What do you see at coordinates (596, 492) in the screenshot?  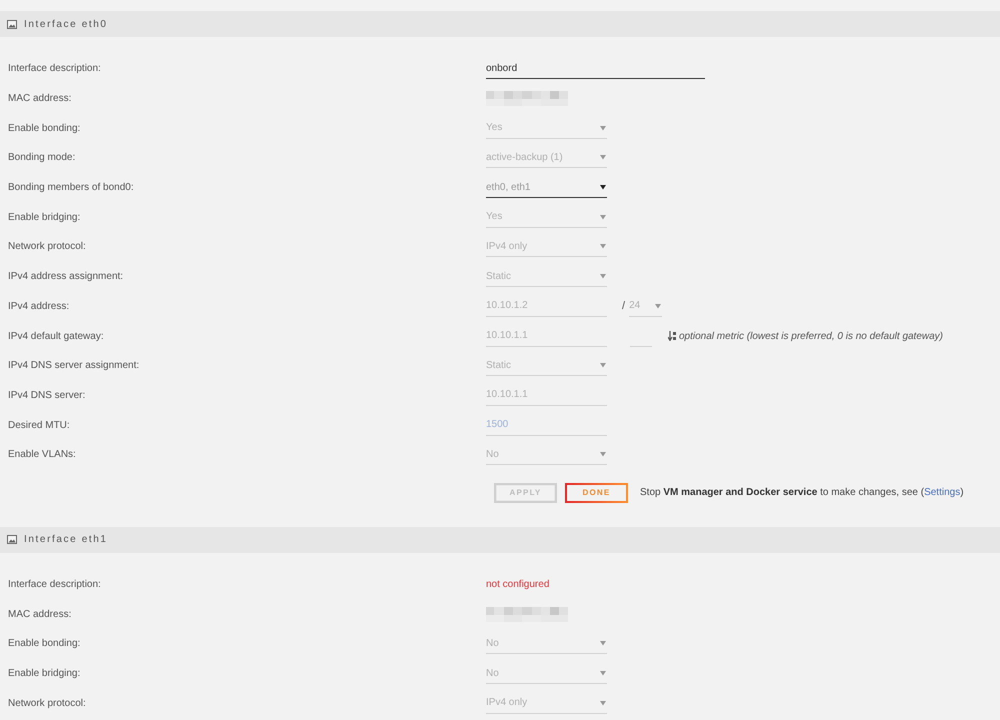 I see `done-button: DONE` at bounding box center [596, 492].